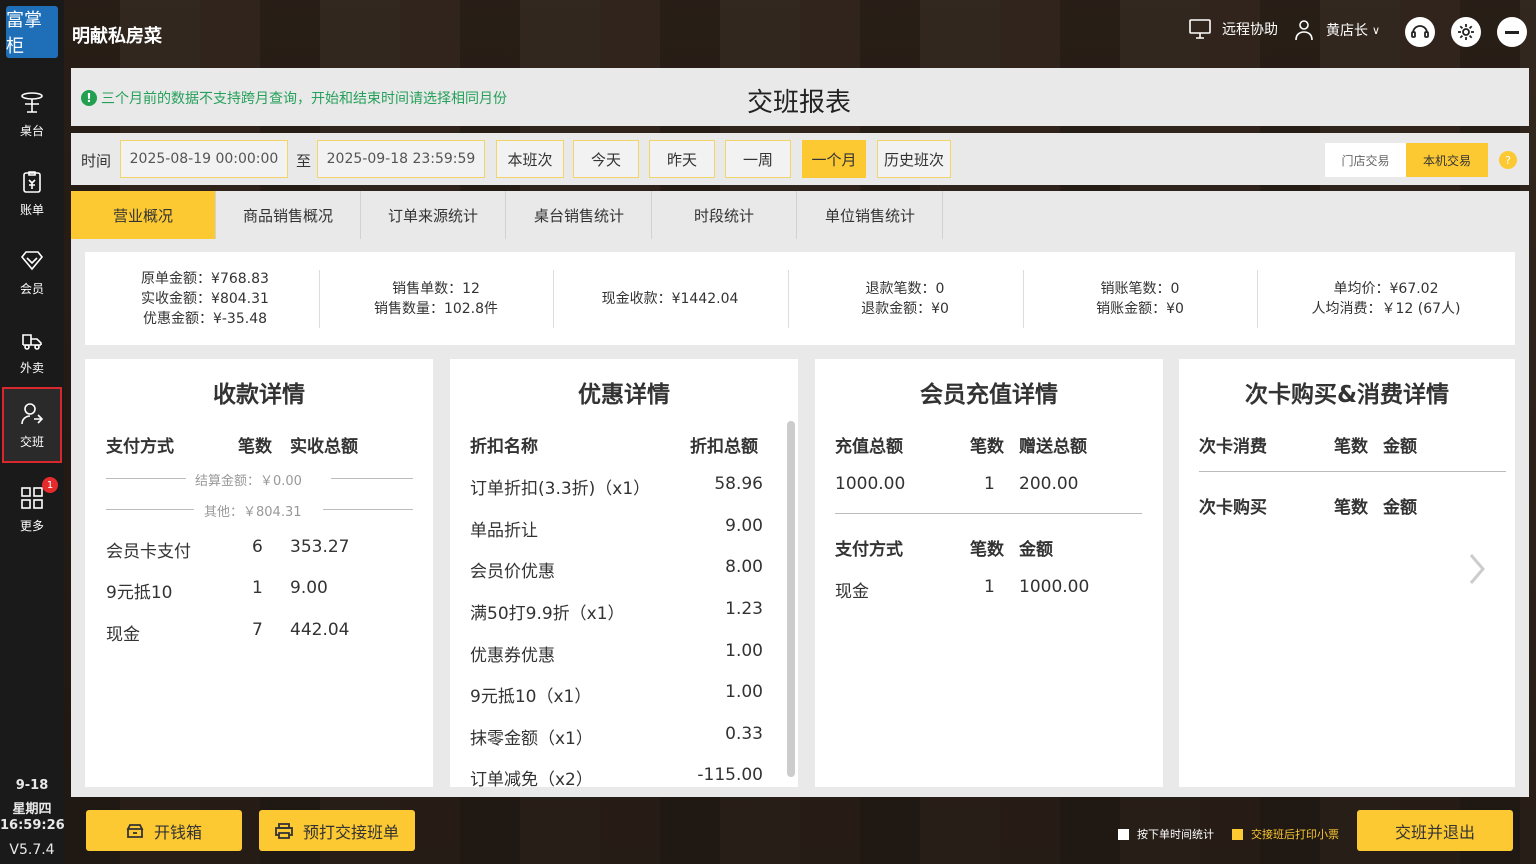  I want to click on quick-yesterday: 昨天, so click(682, 159).